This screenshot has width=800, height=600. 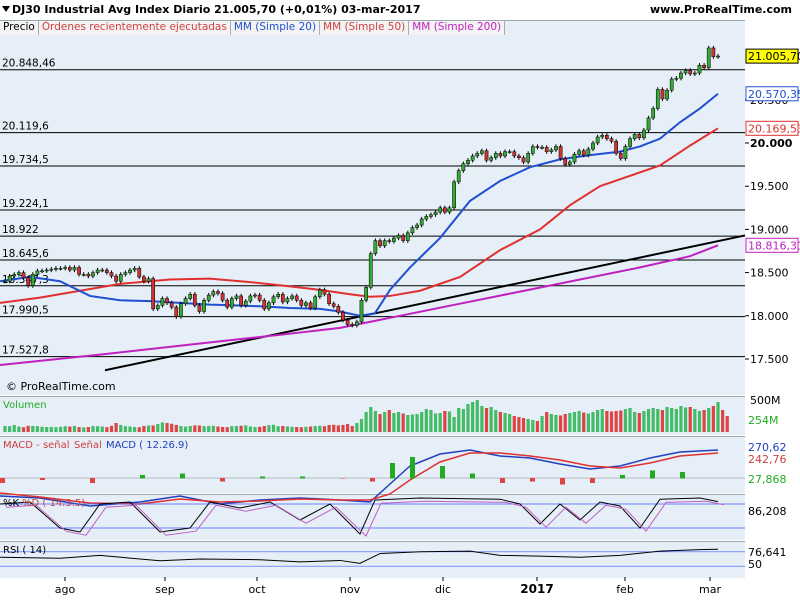 I want to click on legend-sma200: MM (Simple 200), so click(x=457, y=28).